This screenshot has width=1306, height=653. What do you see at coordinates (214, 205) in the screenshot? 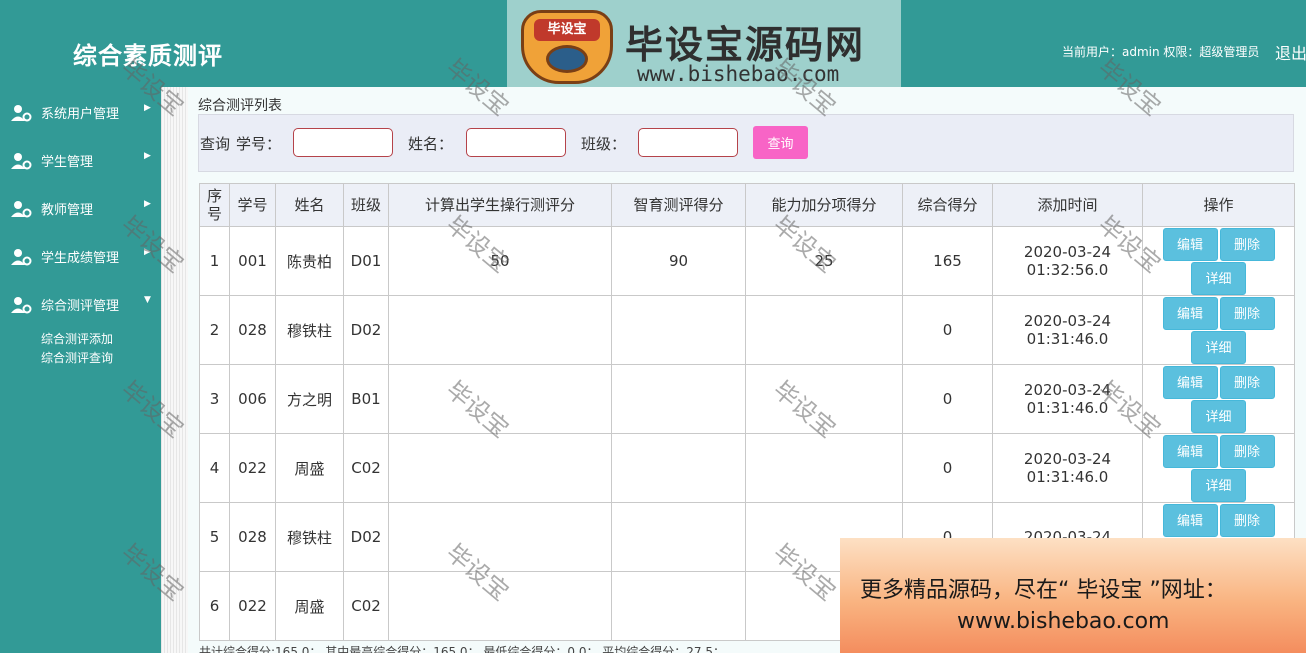
I see `column-header: 序号` at bounding box center [214, 205].